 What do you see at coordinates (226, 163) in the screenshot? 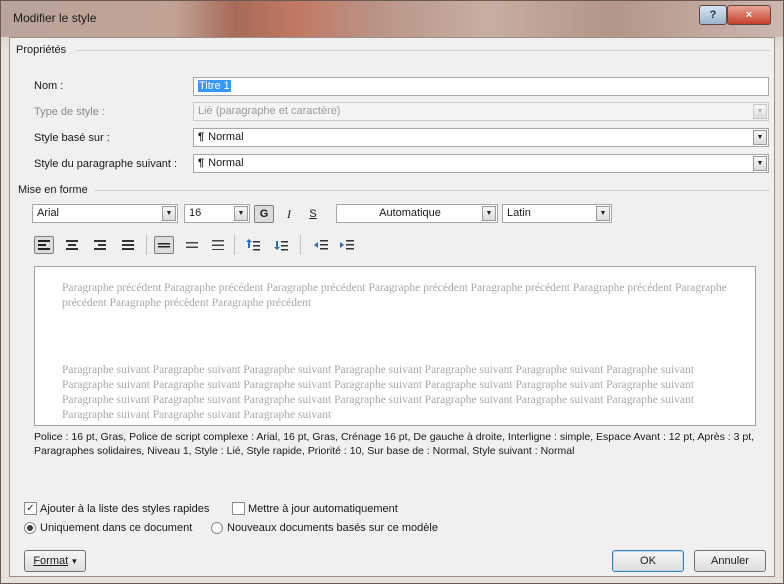
I see `next-style-value: Normal` at bounding box center [226, 163].